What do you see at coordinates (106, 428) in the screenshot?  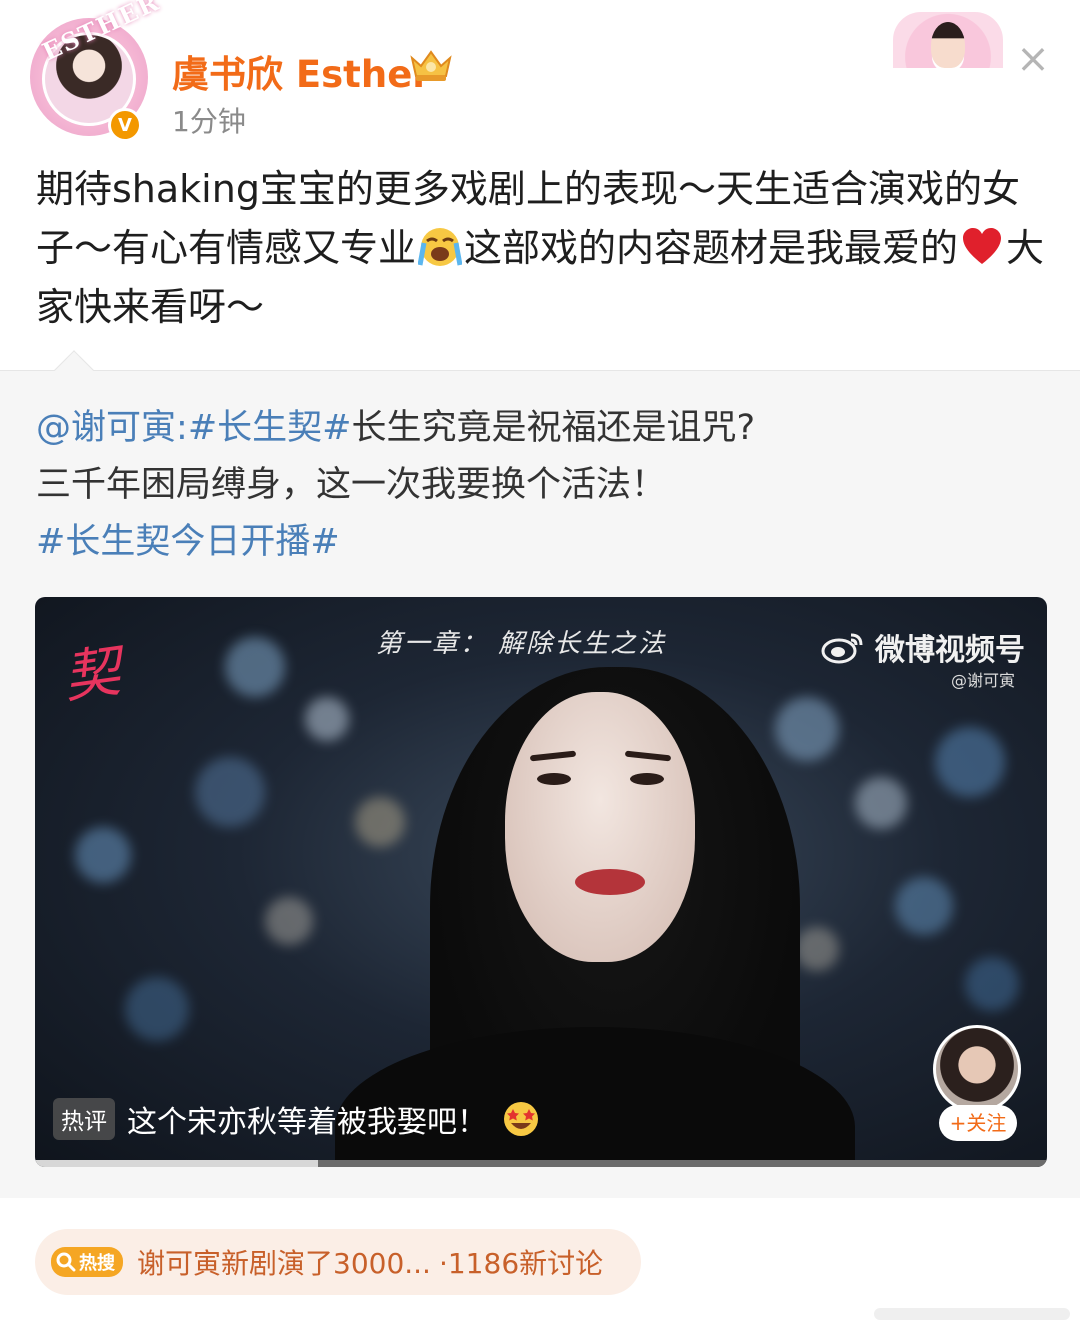 I see `mention-link: @谢可寅` at bounding box center [106, 428].